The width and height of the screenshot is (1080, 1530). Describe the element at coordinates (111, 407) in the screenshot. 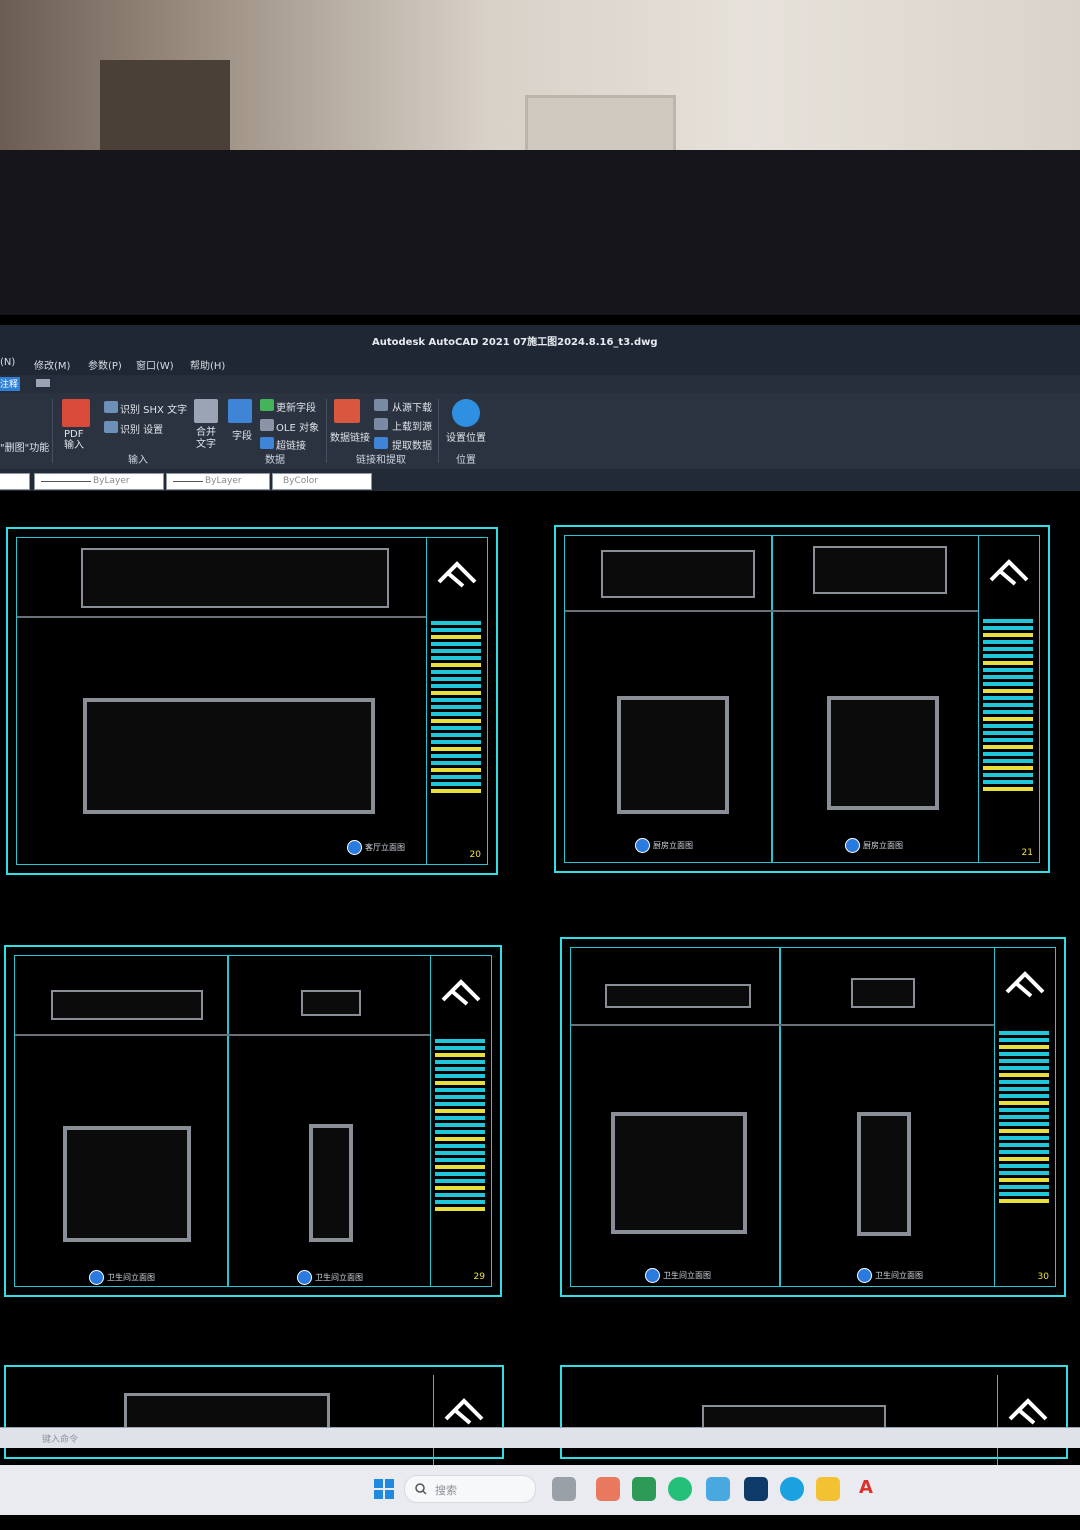

I see `shx-icon` at that location.